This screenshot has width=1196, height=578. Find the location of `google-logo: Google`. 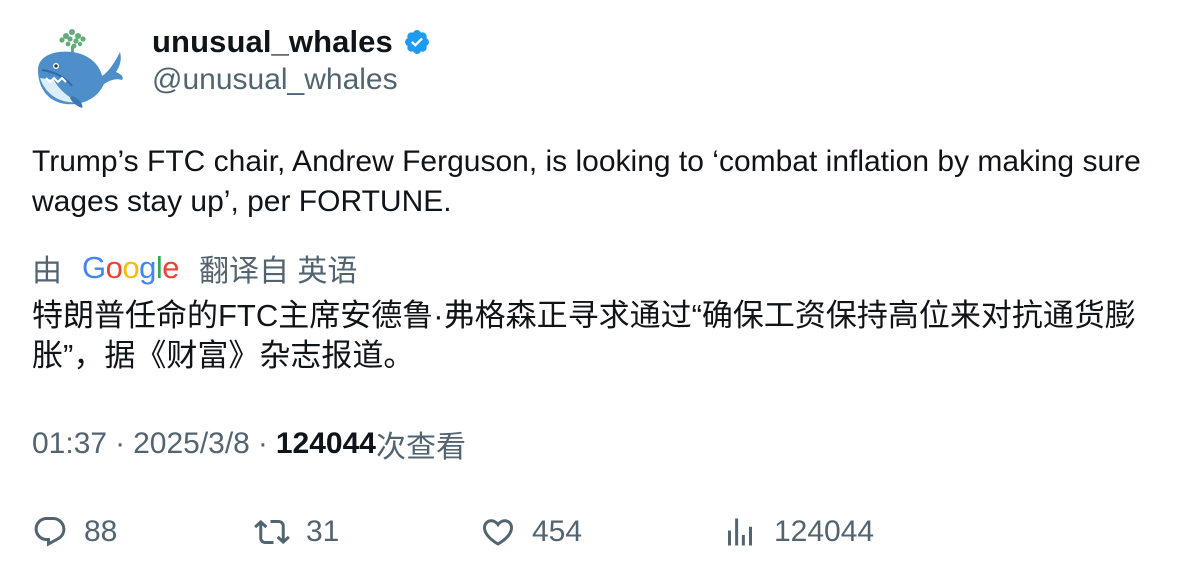

google-logo: Google is located at coordinates (131, 268).